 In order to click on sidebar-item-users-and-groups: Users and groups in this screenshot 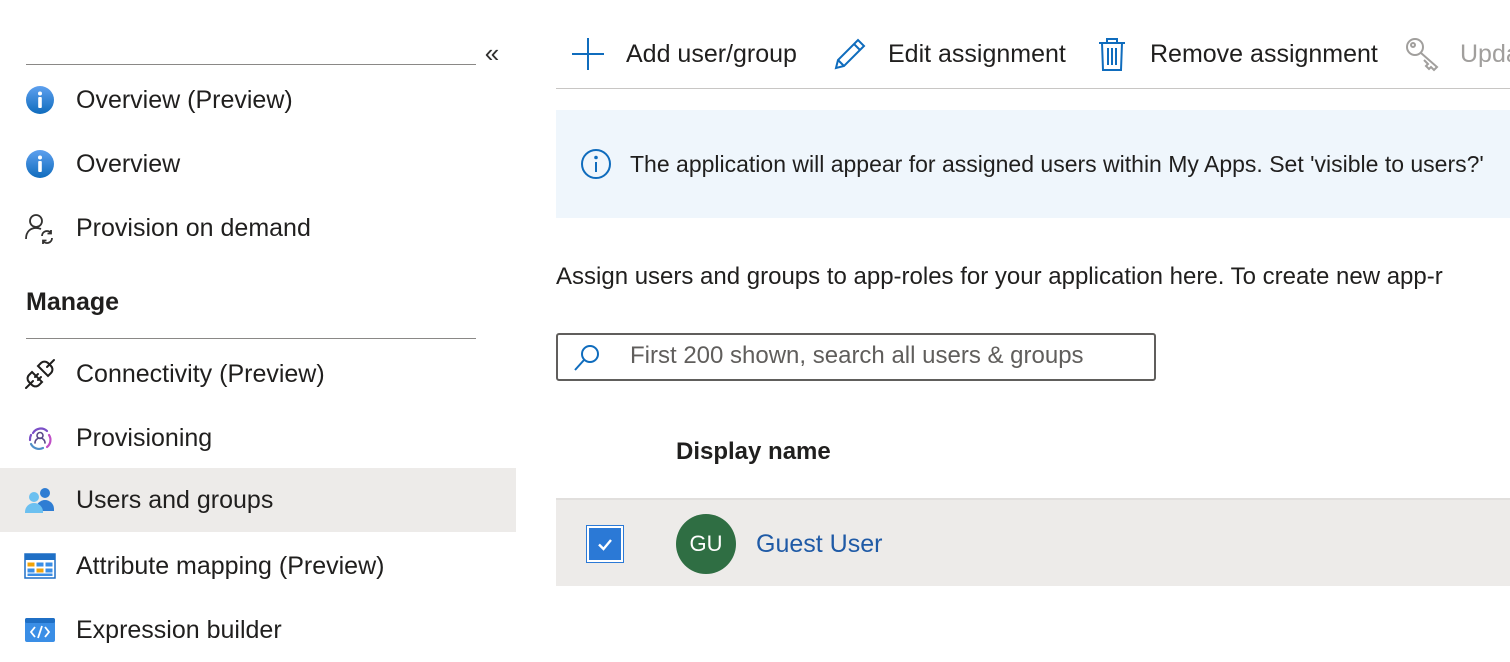, I will do `click(258, 500)`.